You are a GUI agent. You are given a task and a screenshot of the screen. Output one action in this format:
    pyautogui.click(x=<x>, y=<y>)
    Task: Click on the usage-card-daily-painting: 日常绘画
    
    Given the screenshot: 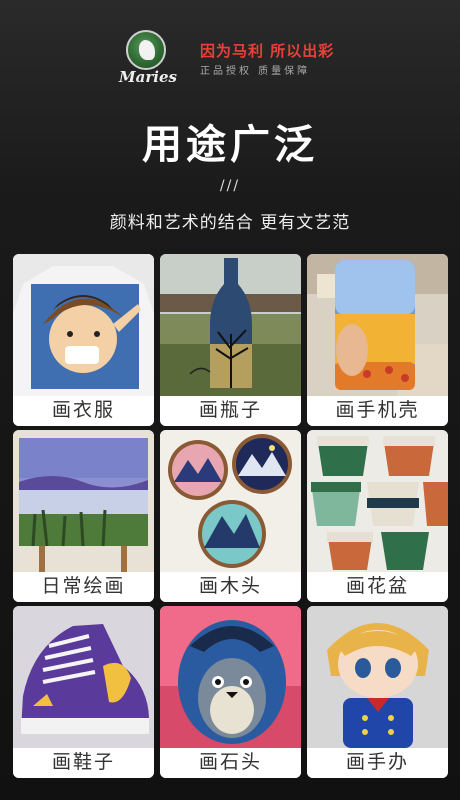 What is the action you would take?
    pyautogui.click(x=83, y=516)
    